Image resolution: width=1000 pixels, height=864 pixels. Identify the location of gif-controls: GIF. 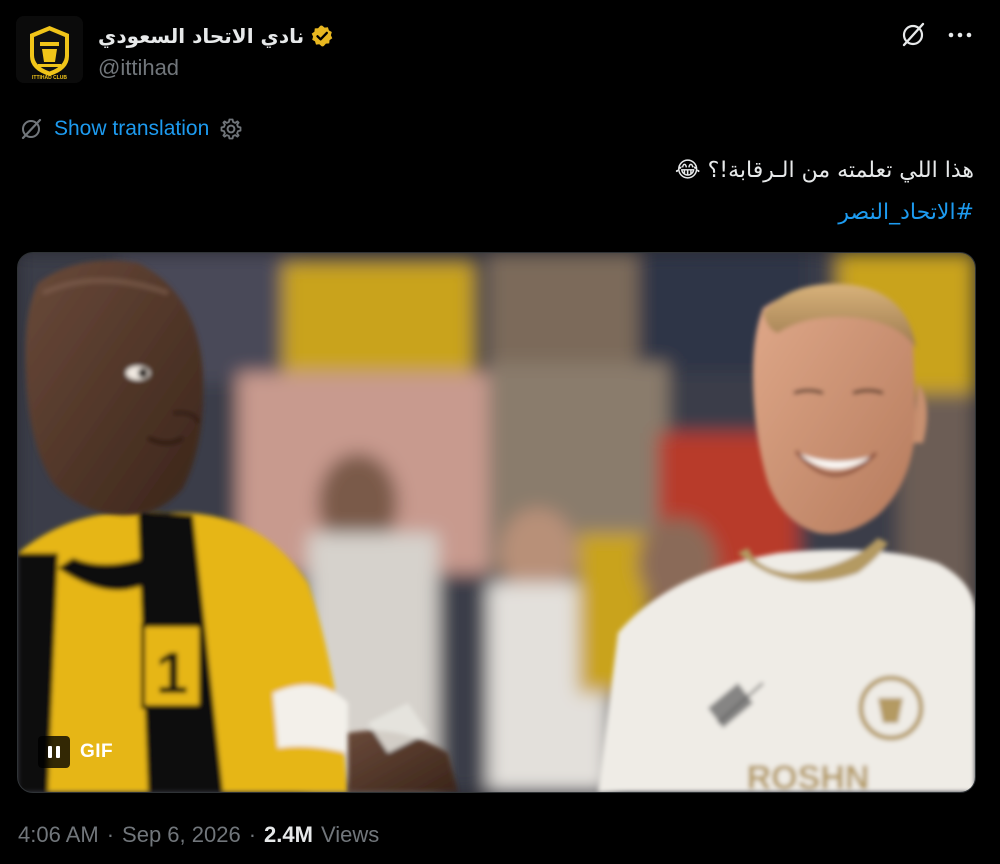
(75, 752).